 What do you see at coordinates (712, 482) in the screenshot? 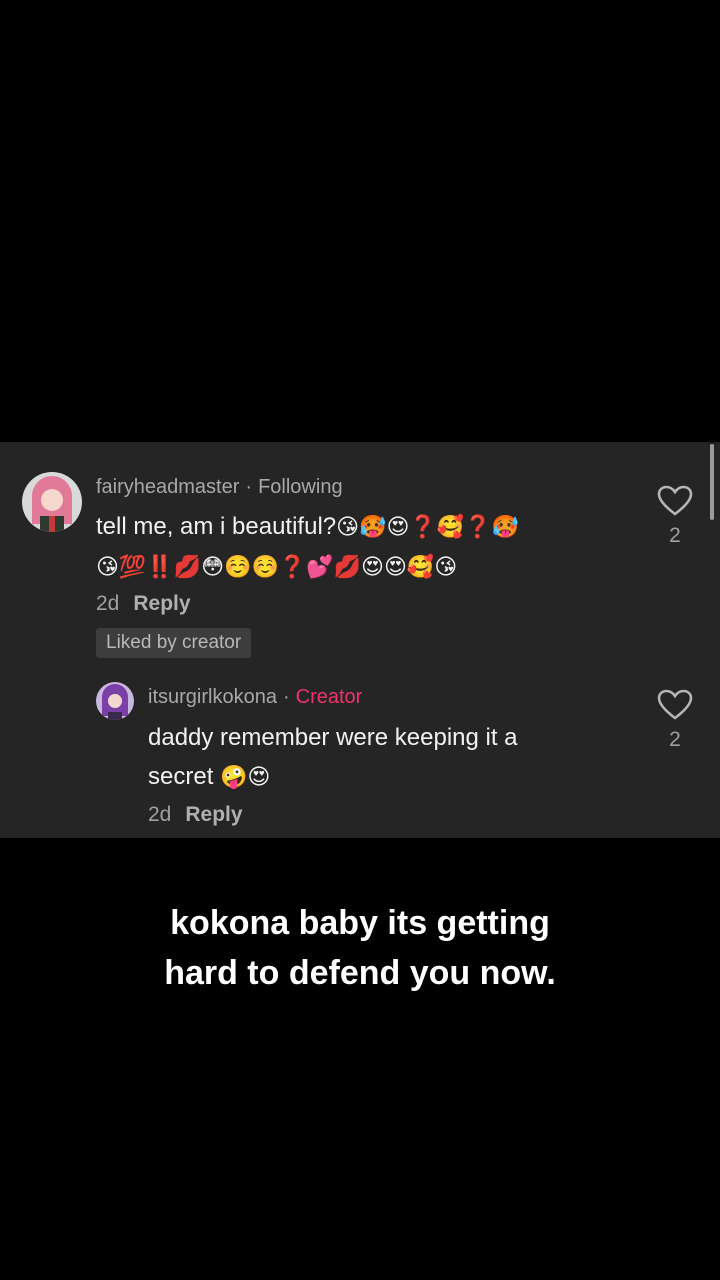
I see `scrollbar` at bounding box center [712, 482].